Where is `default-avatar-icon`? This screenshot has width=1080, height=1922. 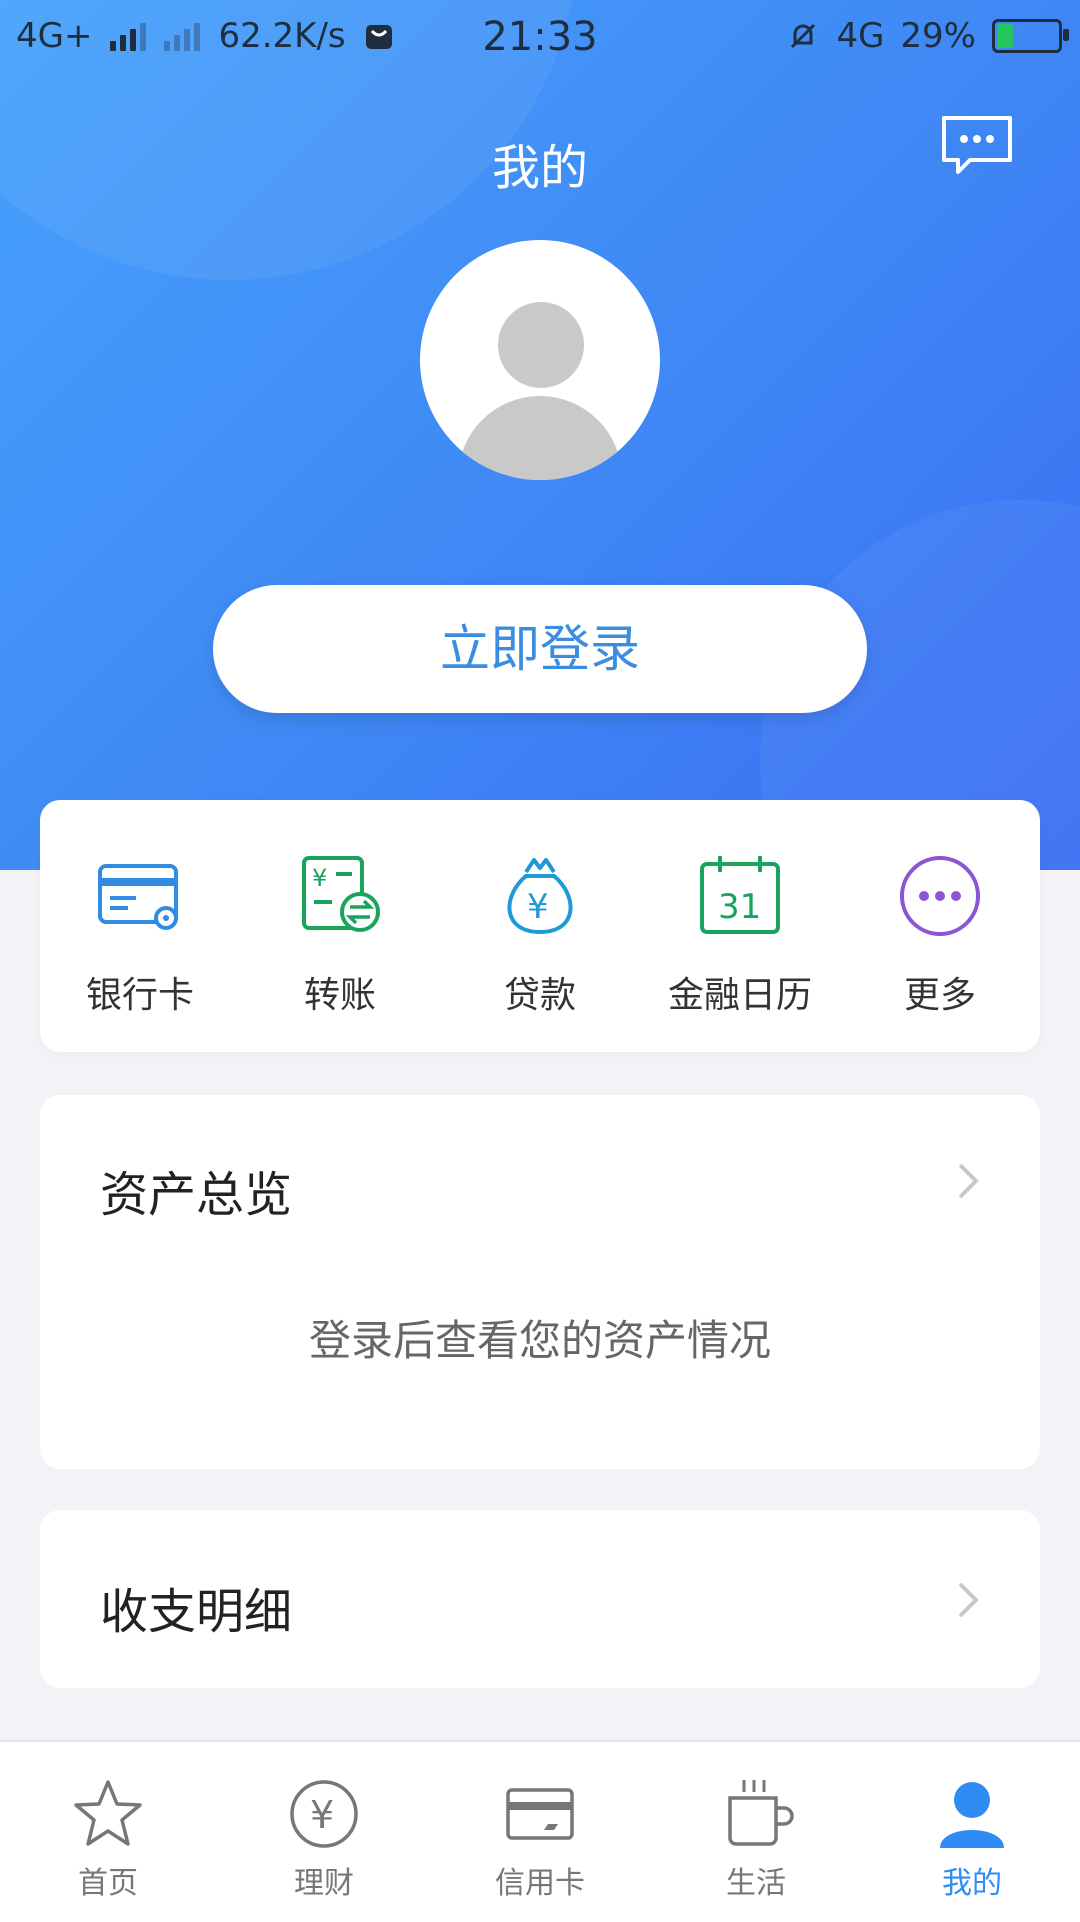
default-avatar-icon is located at coordinates (540, 360).